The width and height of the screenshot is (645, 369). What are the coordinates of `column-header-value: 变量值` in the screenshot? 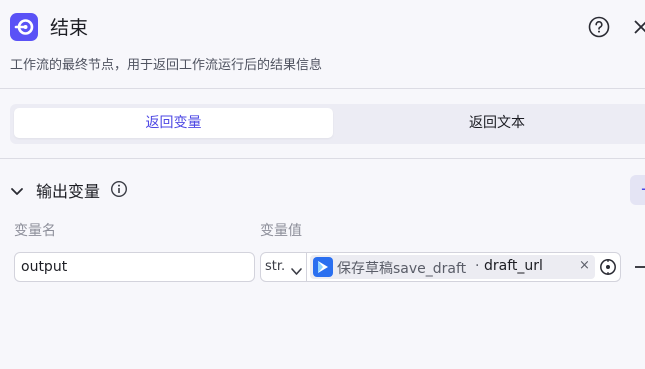 It's located at (281, 231).